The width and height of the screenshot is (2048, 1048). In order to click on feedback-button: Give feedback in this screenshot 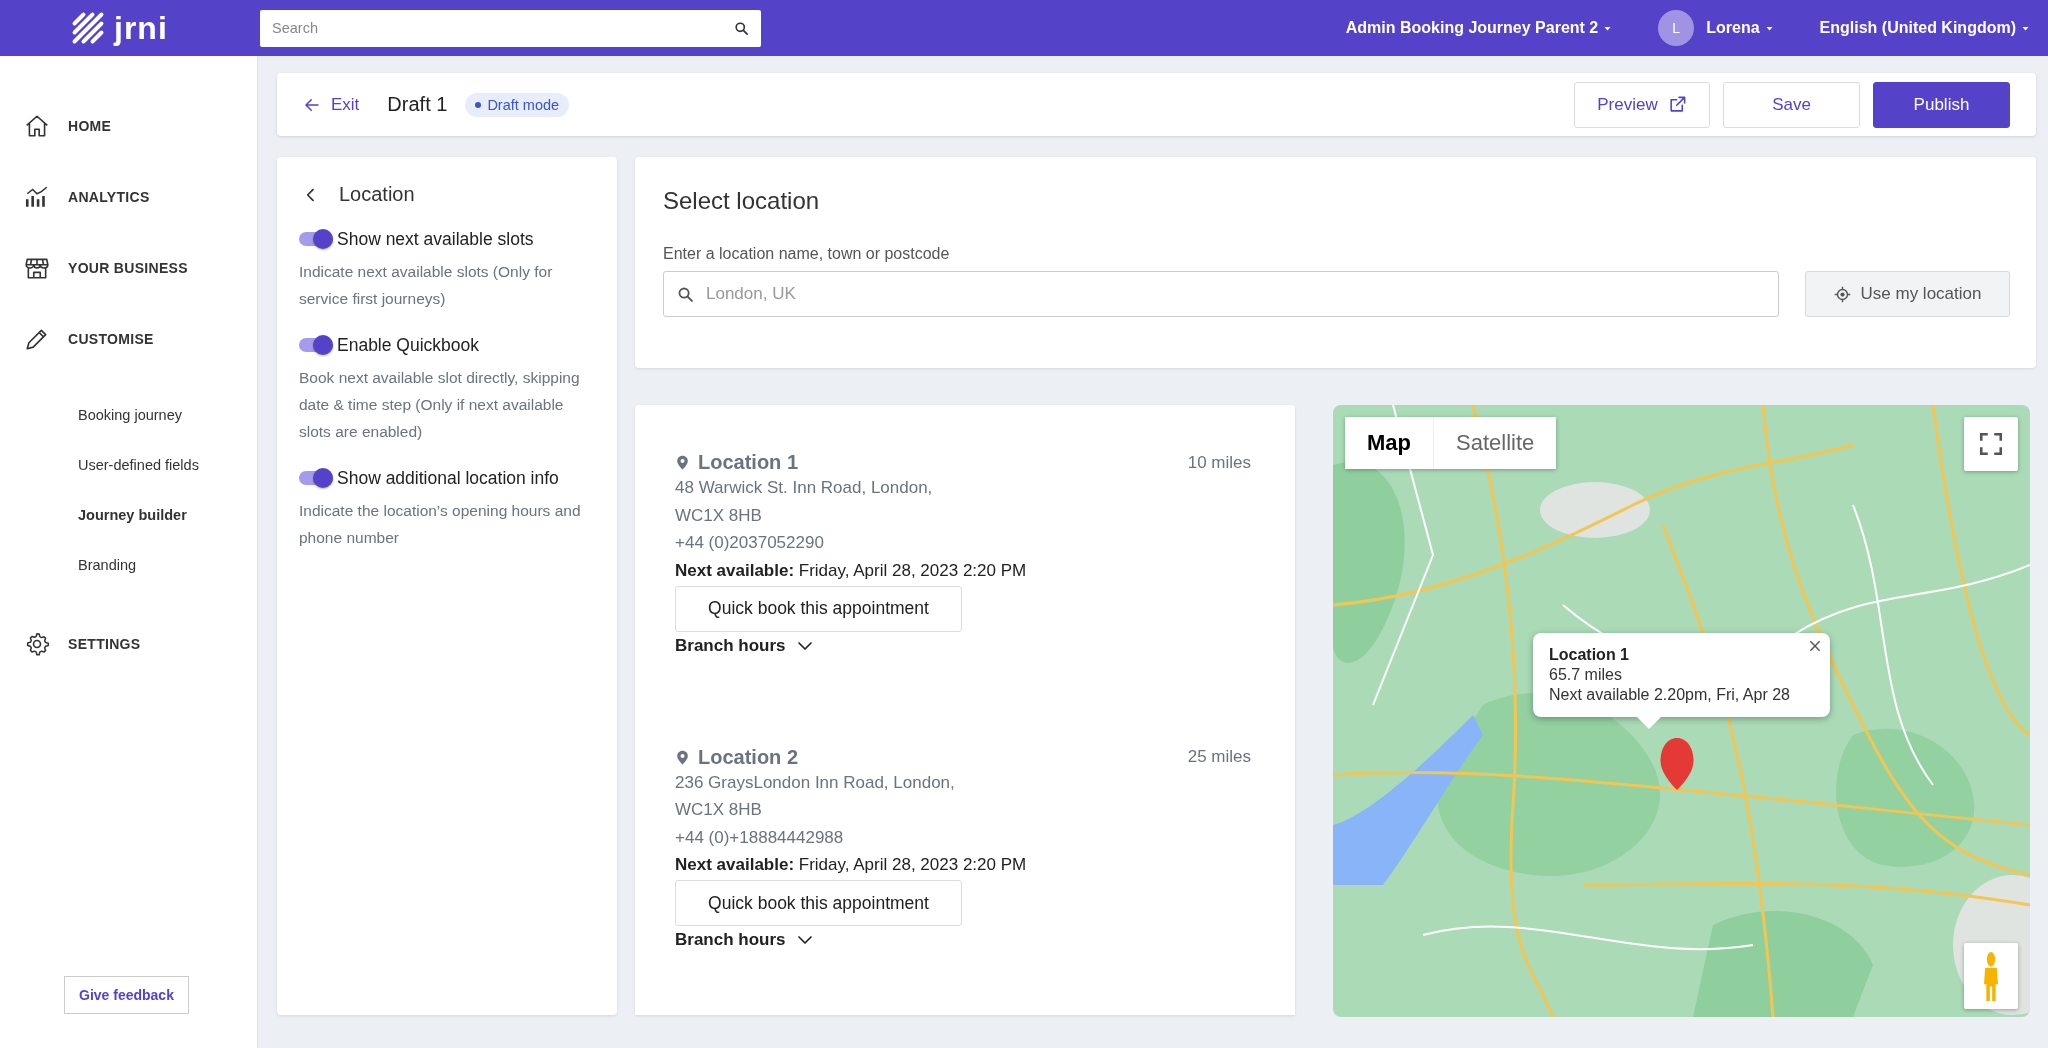, I will do `click(126, 995)`.